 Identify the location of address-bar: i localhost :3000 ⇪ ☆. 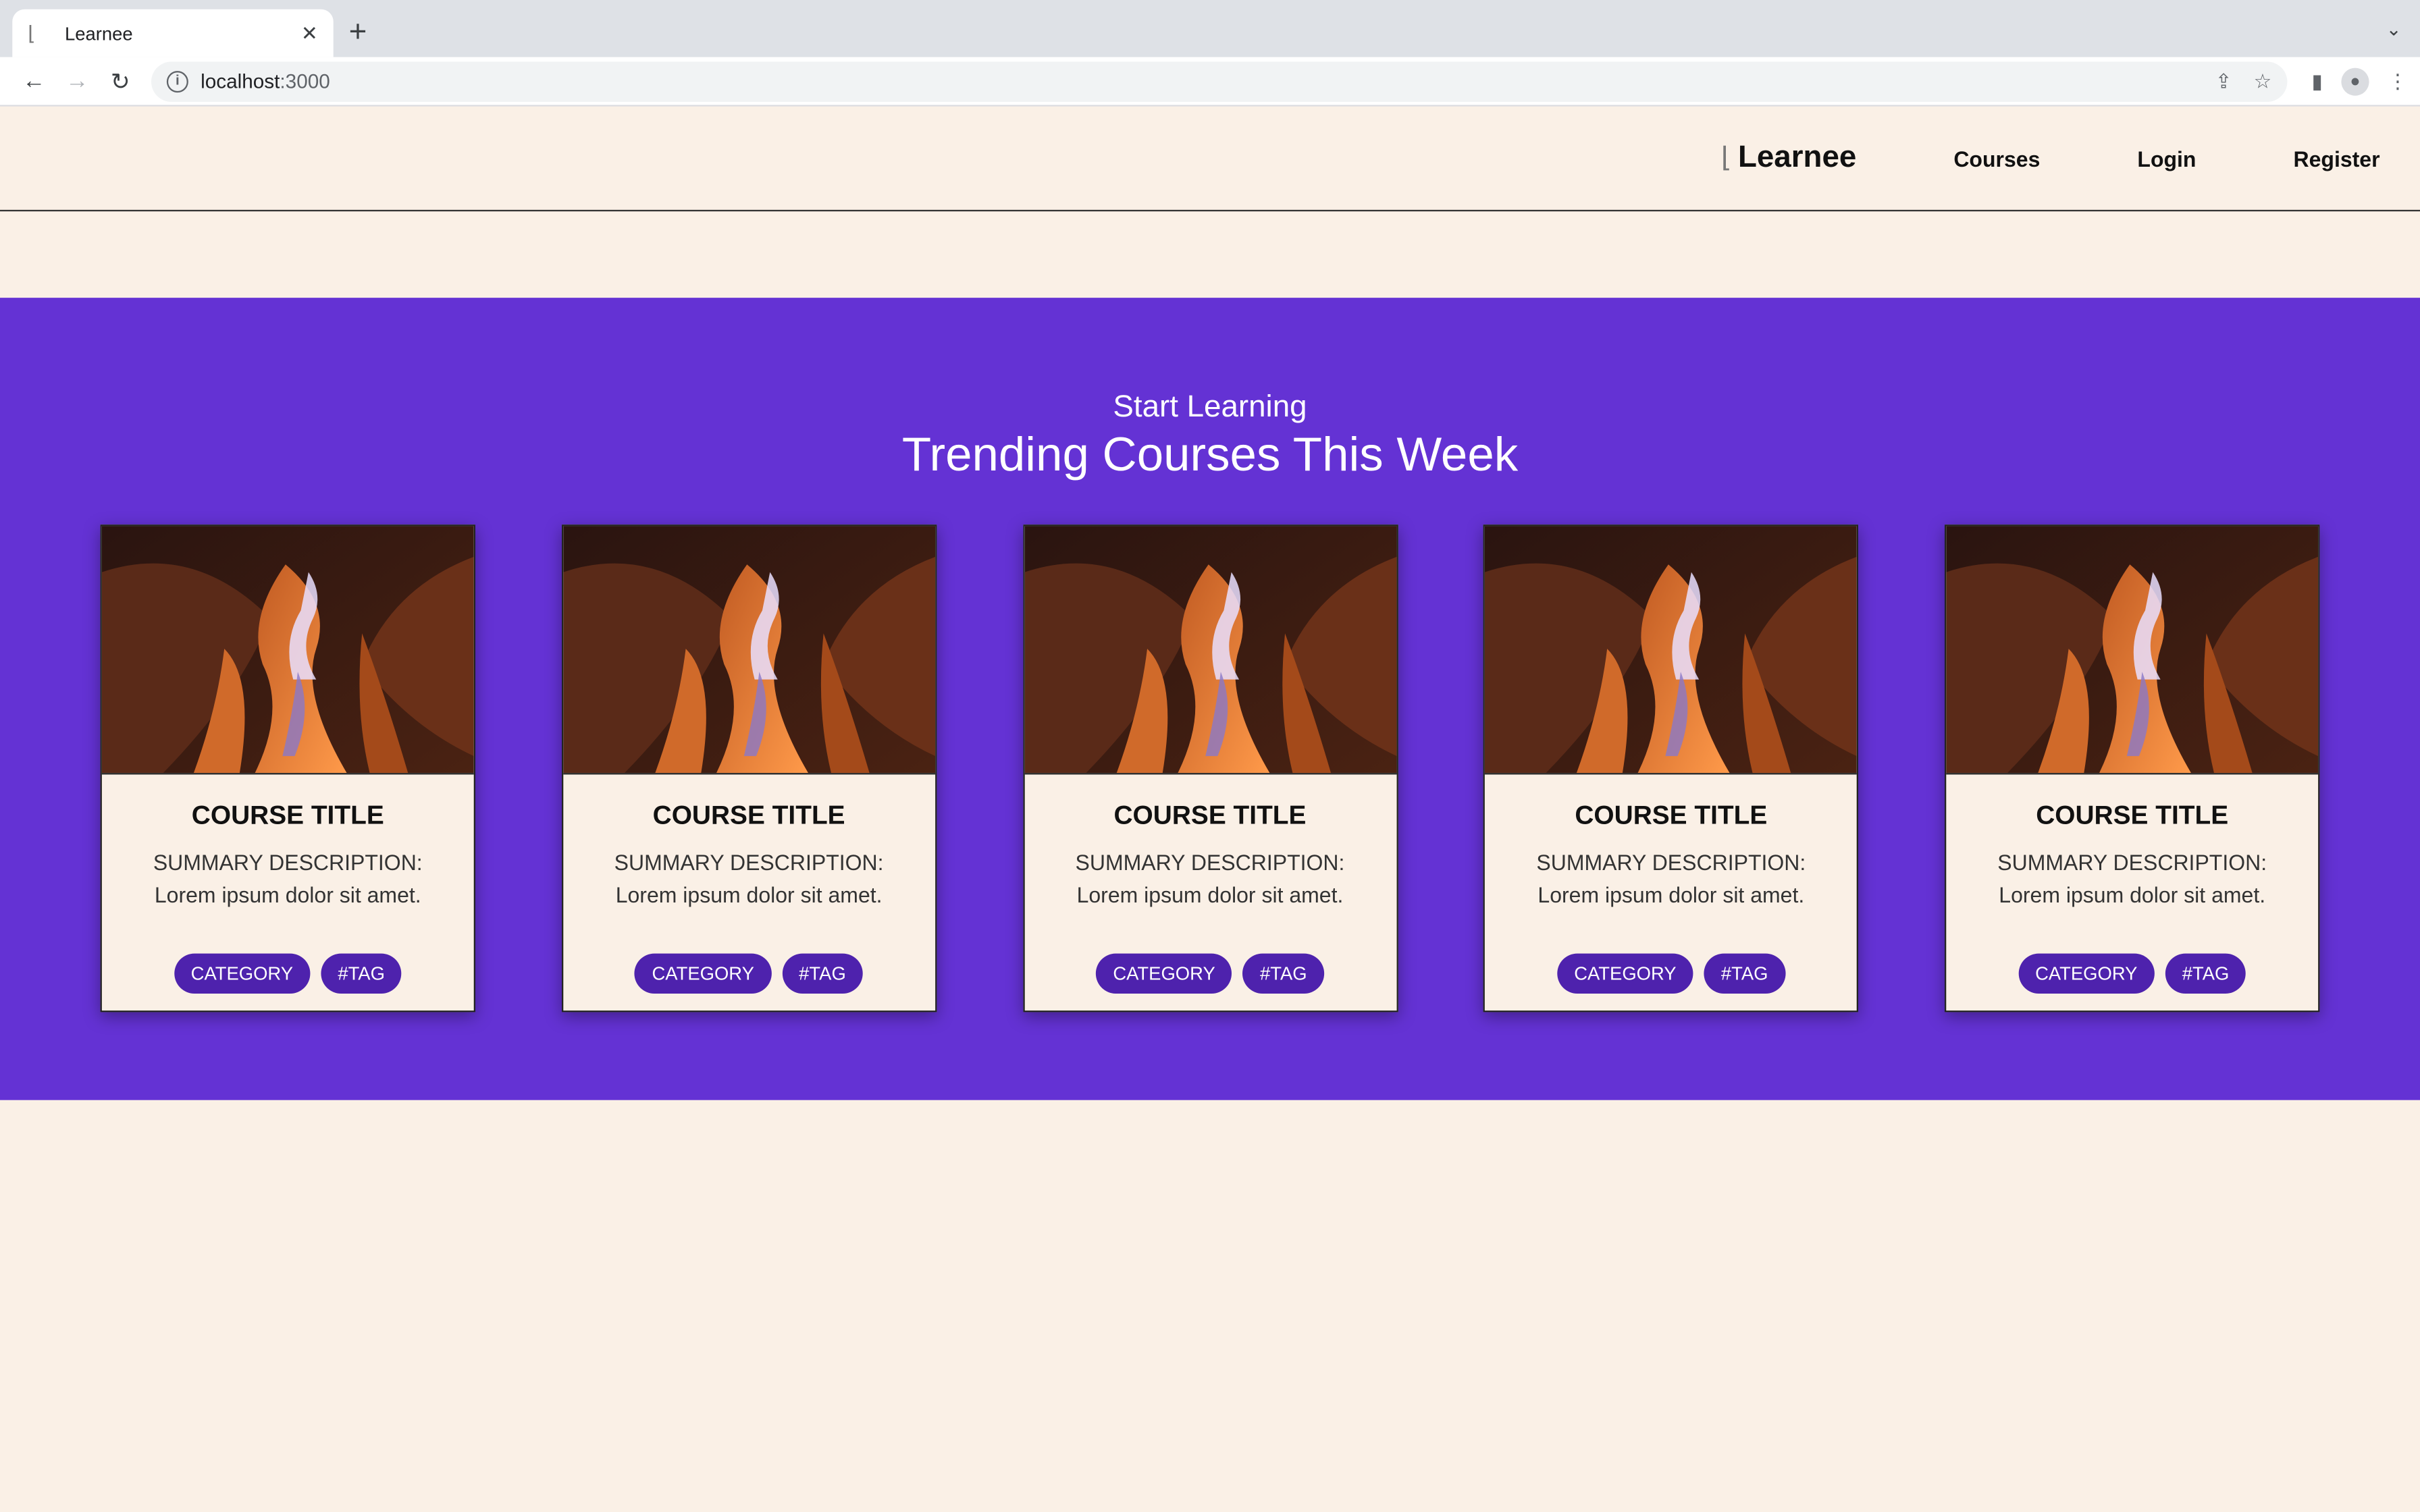
(1219, 81).